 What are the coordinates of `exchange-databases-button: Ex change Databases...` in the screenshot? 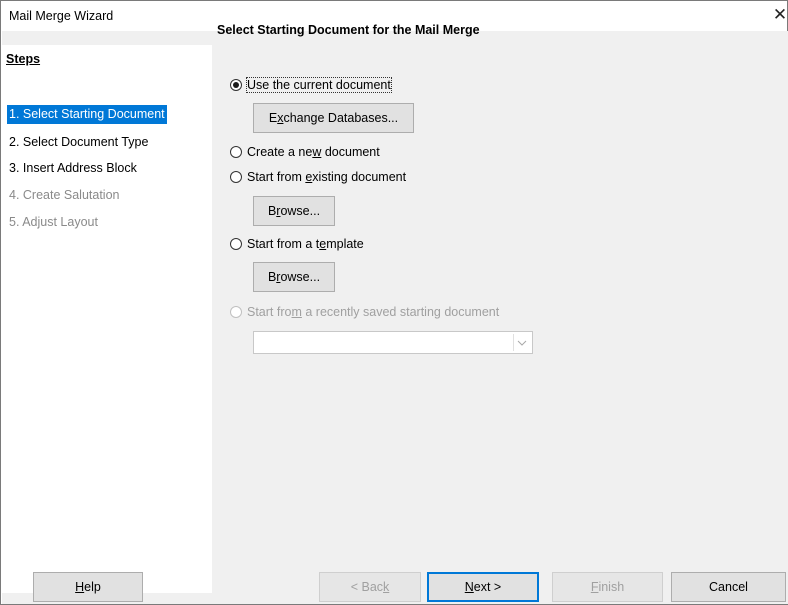 It's located at (333, 118).